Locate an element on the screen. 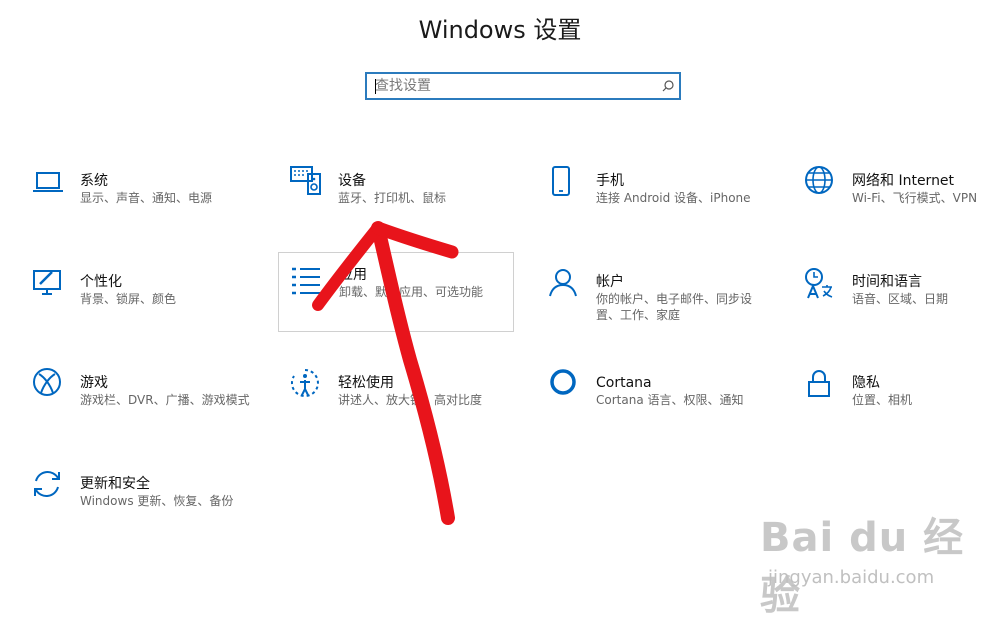 Image resolution: width=1000 pixels, height=621 pixels. tile-apps: 应用 卸载、默认应用、可选功能 is located at coordinates (396, 292).